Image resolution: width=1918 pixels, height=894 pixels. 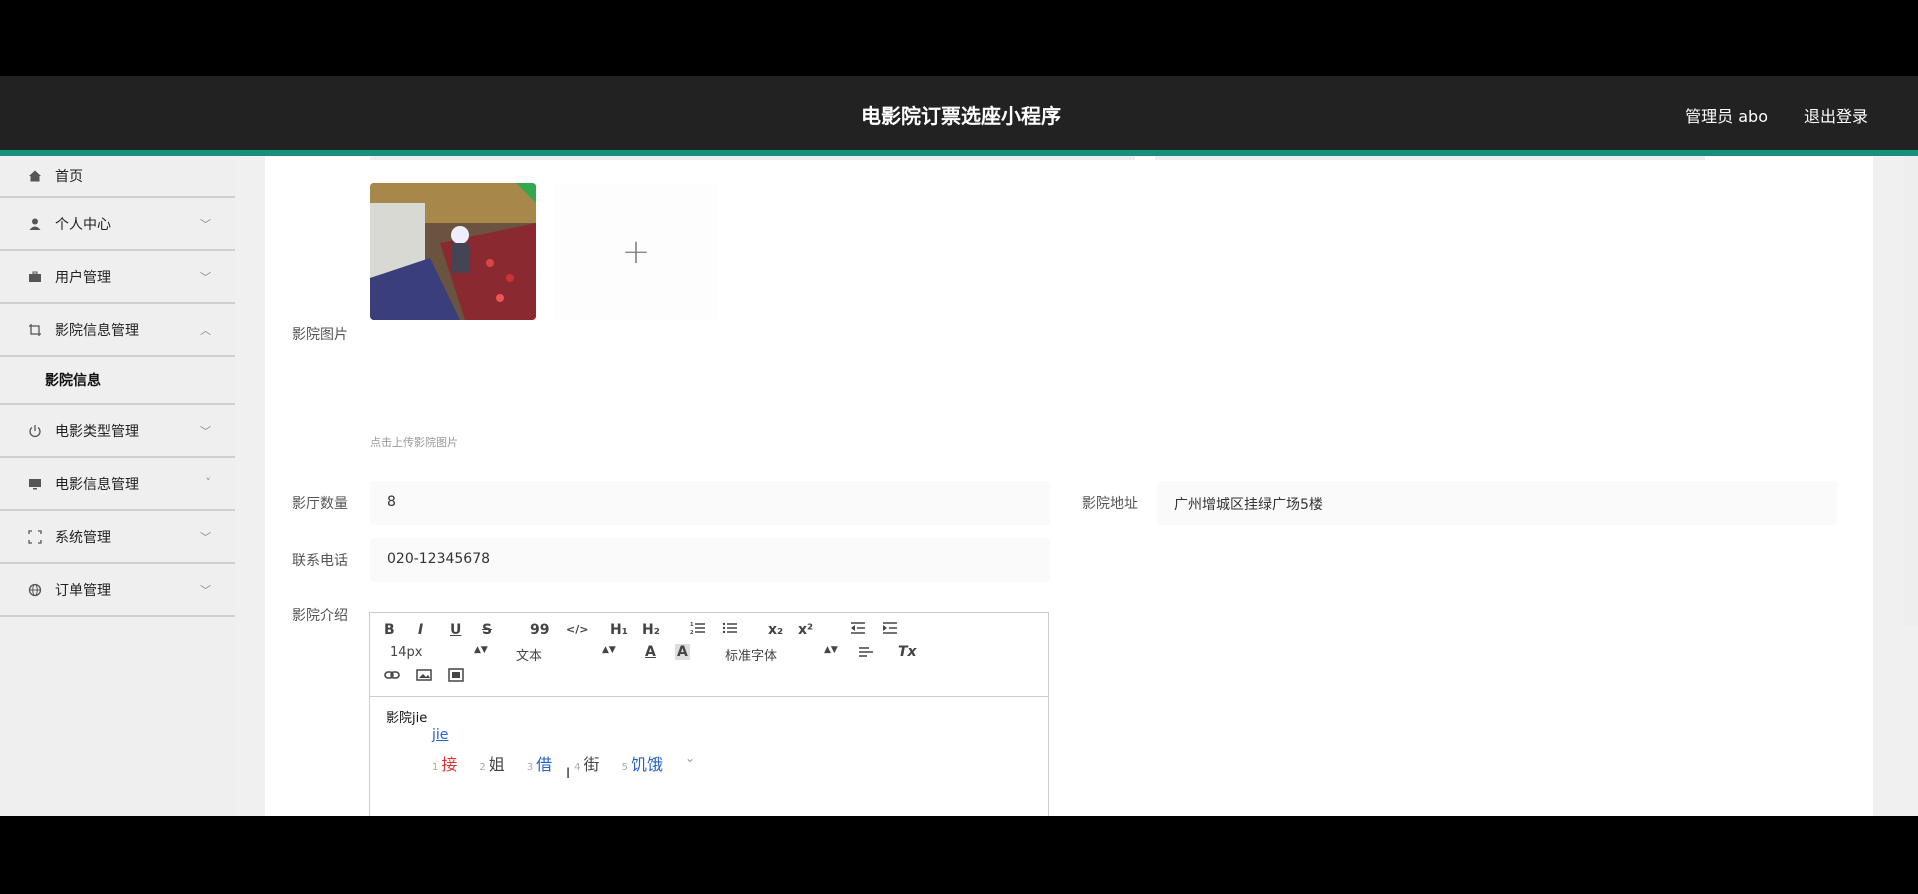 I want to click on text-cursor-icon: I, so click(x=568, y=774).